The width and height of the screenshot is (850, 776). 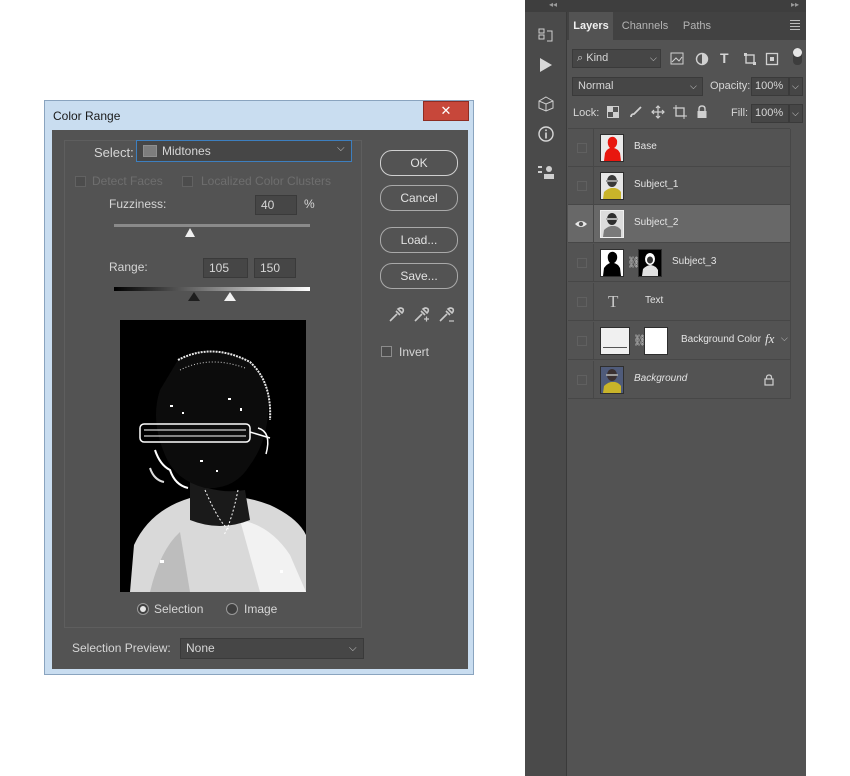 I want to click on opacity-label: Opacity:, so click(x=730, y=86).